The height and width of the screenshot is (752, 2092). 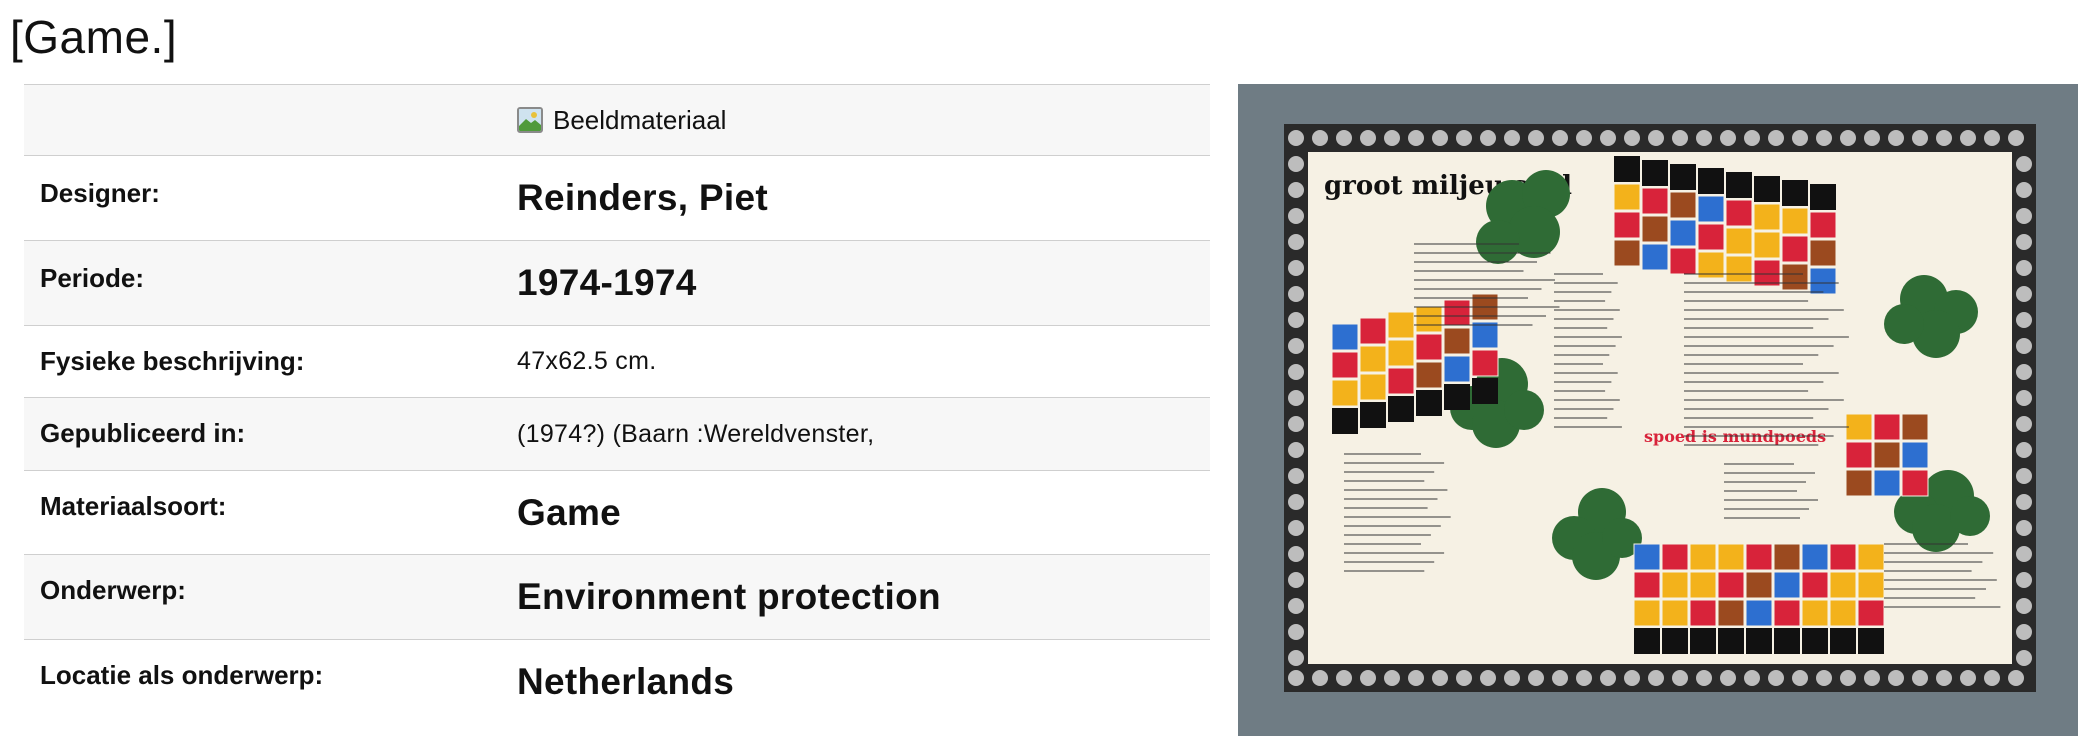 What do you see at coordinates (863, 513) in the screenshot?
I see `materiaalsoort-link: Game` at bounding box center [863, 513].